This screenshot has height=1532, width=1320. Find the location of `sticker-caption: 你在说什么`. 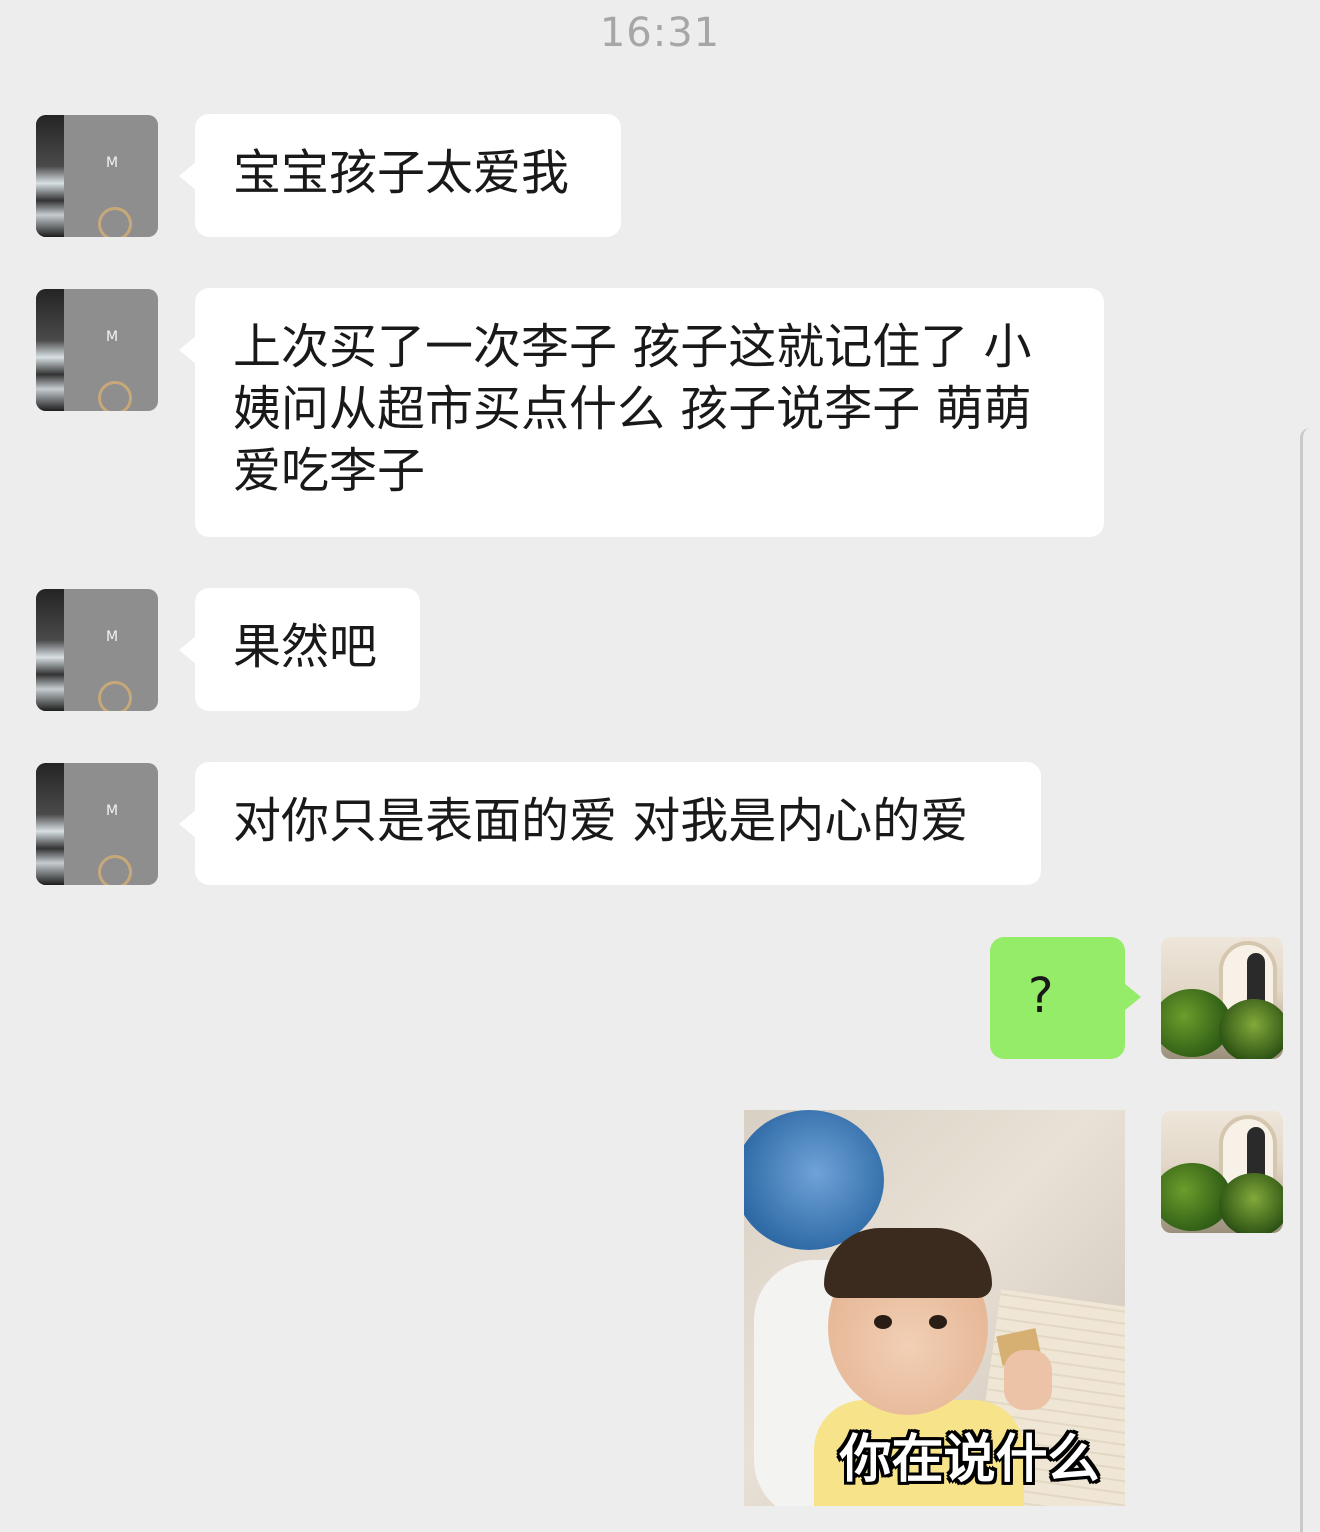

sticker-caption: 你在说什么 is located at coordinates (969, 1460).